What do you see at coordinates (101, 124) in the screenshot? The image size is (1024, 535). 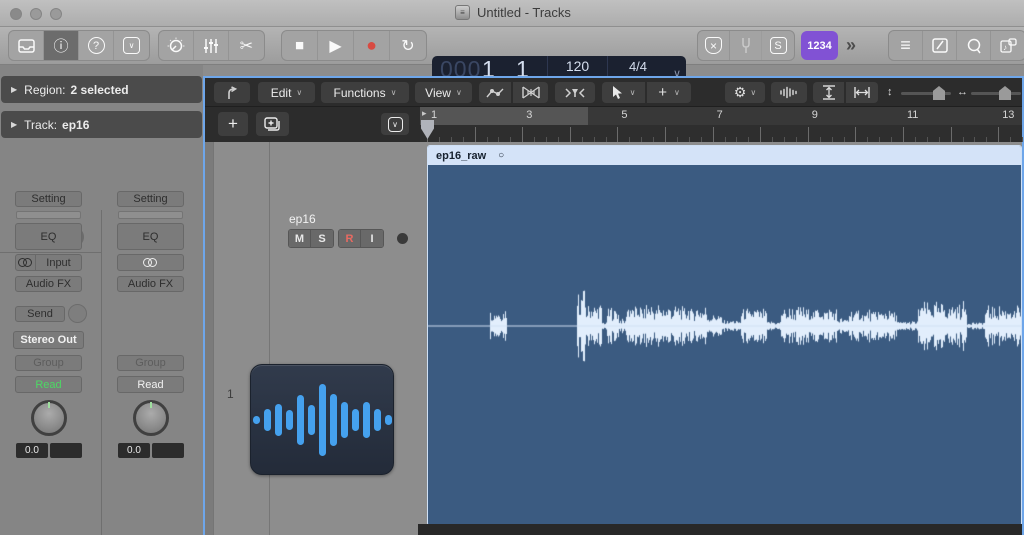 I see `track-inspector-header: ▶ Track: ep16` at bounding box center [101, 124].